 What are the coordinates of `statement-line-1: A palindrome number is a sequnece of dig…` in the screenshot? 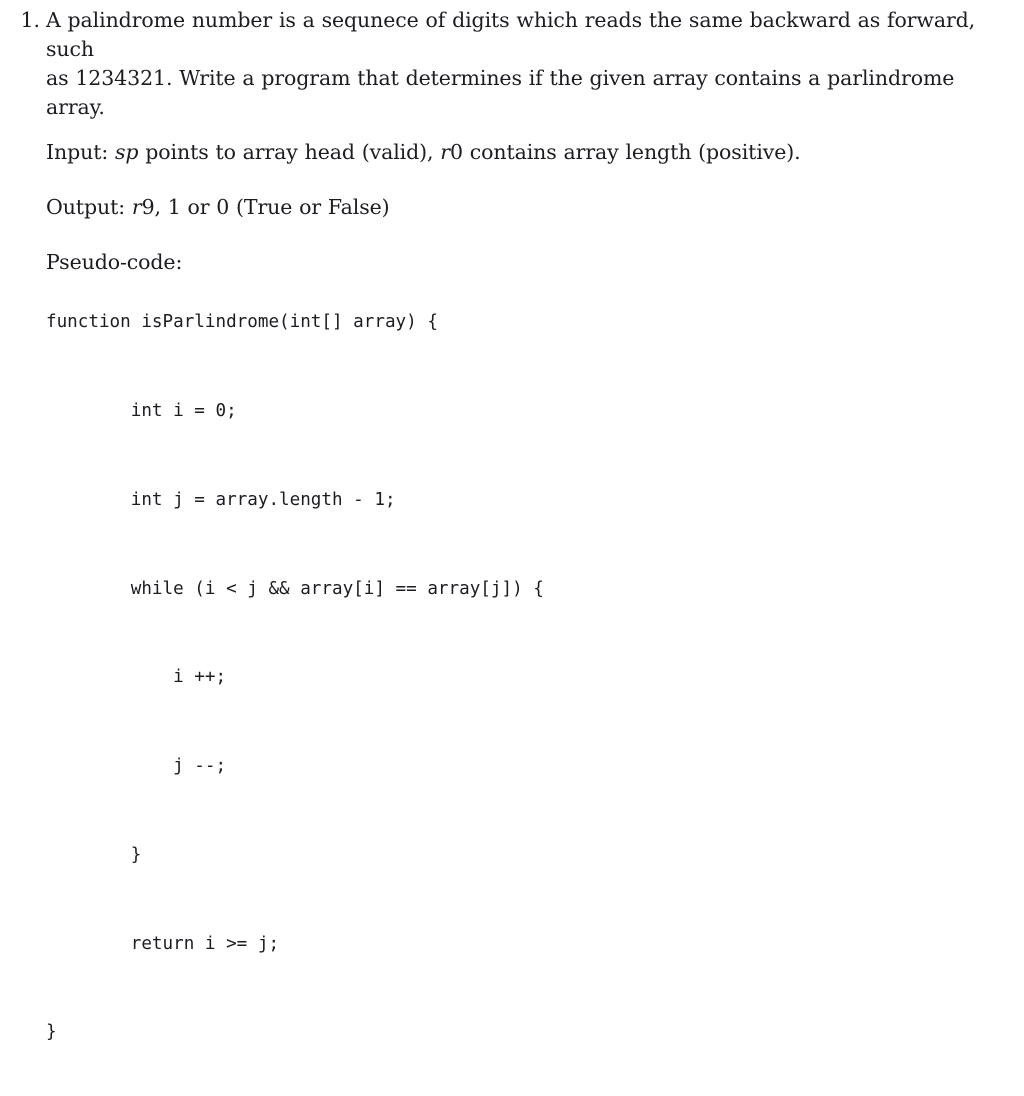 It's located at (511, 34).